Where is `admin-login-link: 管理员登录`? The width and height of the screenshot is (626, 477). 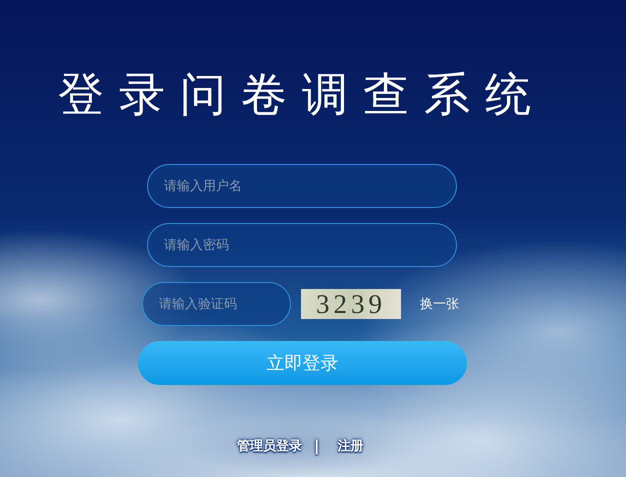 admin-login-link: 管理员登录 is located at coordinates (269, 446).